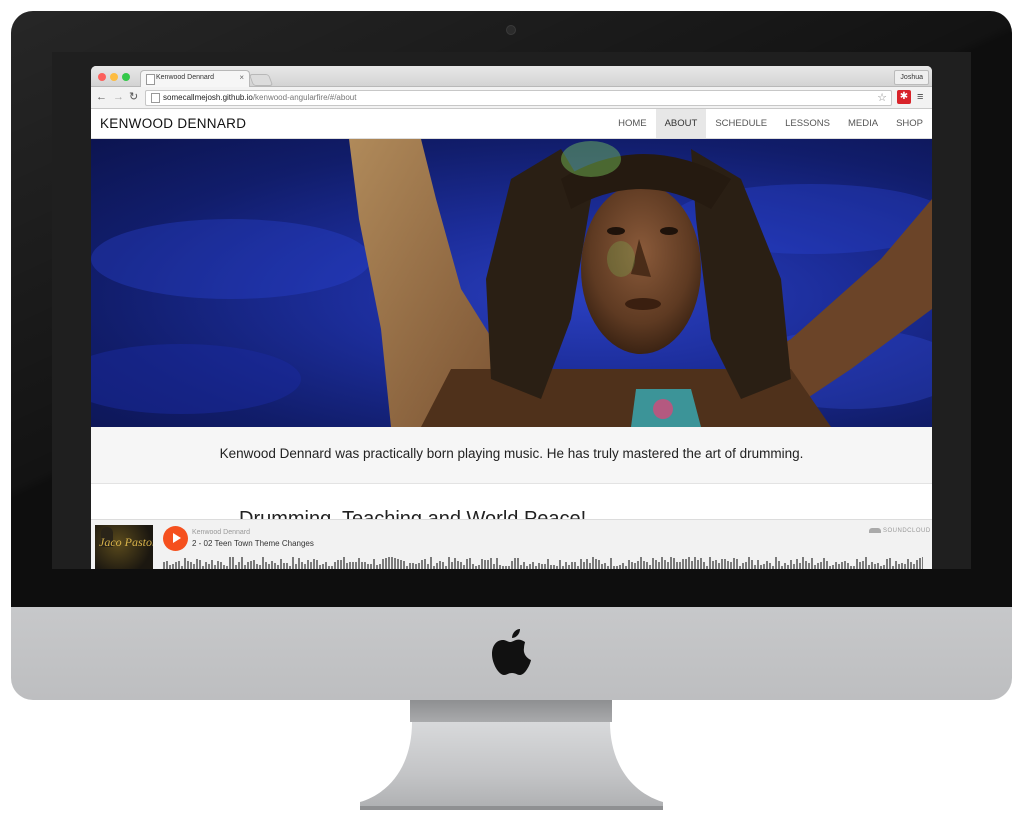 The width and height of the screenshot is (1023, 833). What do you see at coordinates (543, 562) in the screenshot?
I see `audio-waveform` at bounding box center [543, 562].